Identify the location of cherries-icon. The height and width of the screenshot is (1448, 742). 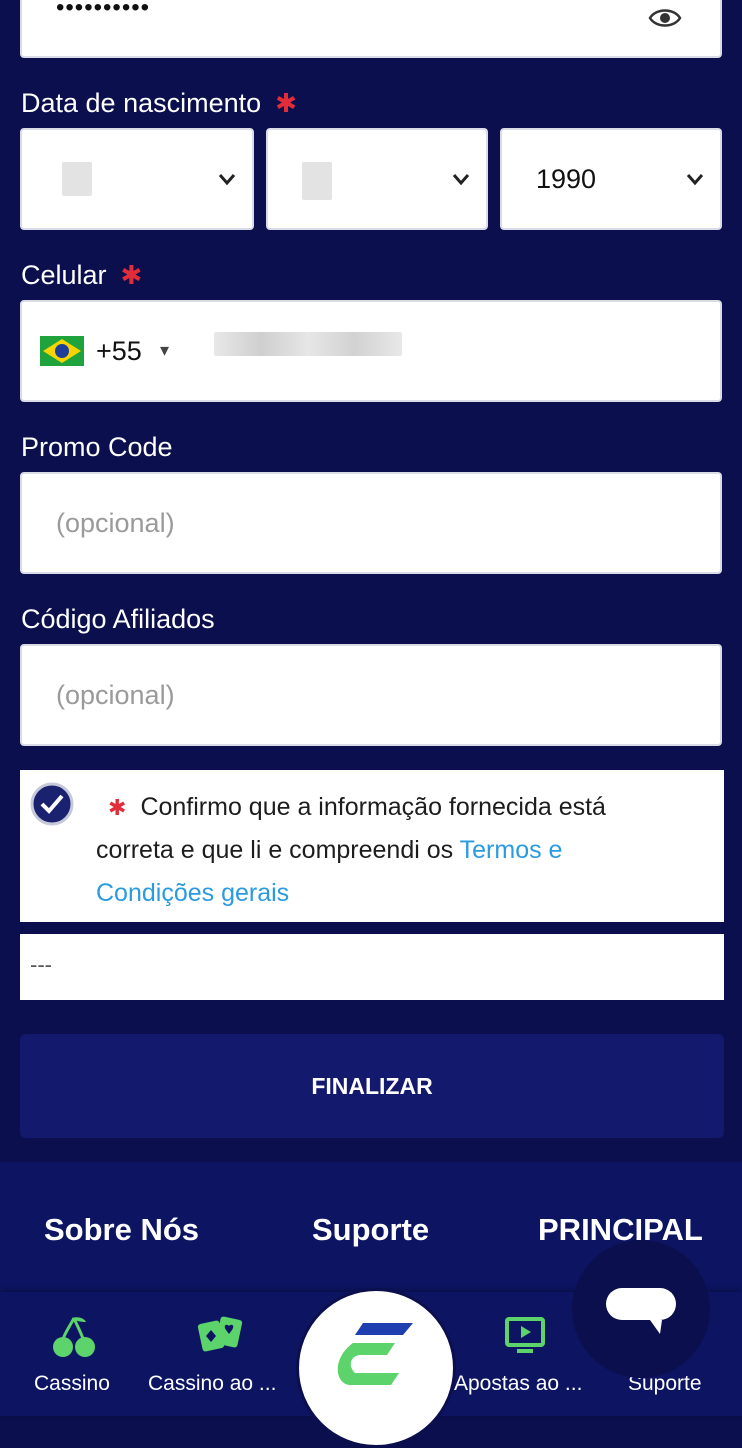
(74, 1337).